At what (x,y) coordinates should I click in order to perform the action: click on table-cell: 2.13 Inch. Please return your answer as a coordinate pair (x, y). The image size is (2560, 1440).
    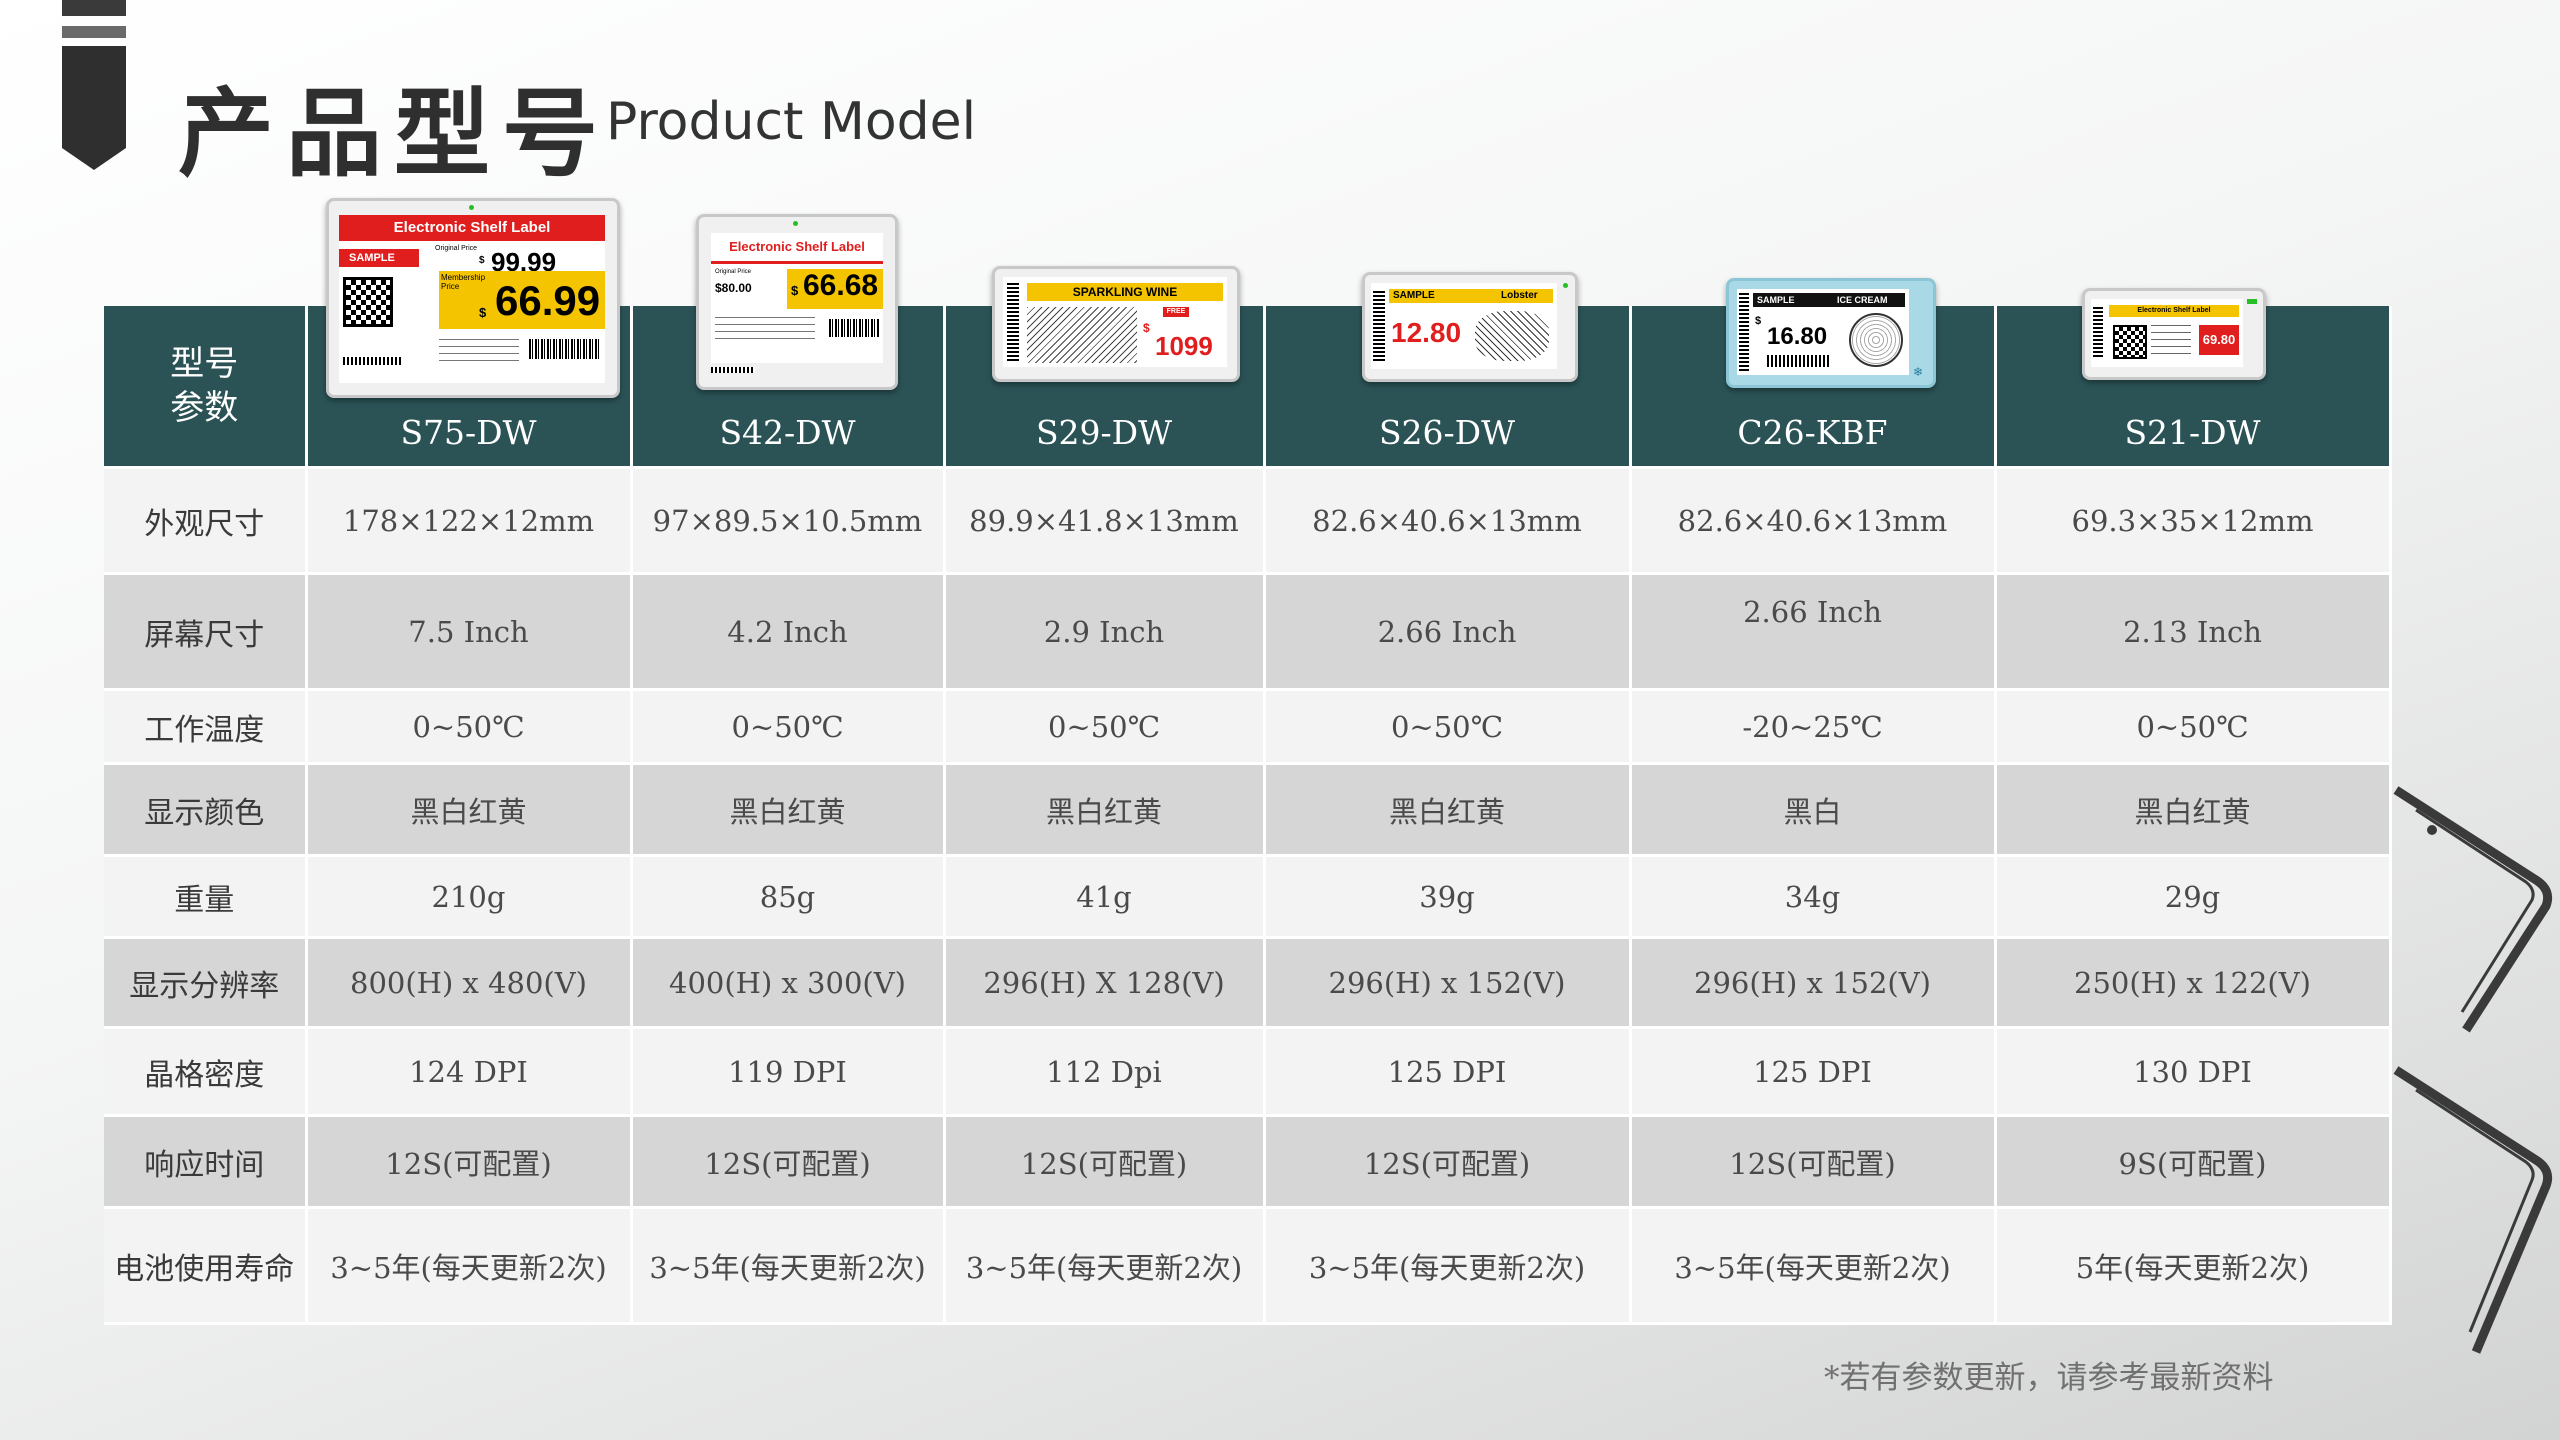
    Looking at the image, I should click on (2193, 631).